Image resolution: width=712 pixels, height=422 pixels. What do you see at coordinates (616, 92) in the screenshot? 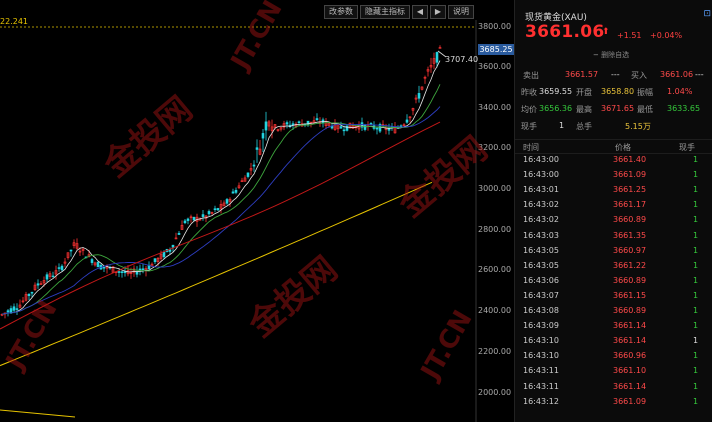
I see `stats-row: 昨收 3659.55 开盘 3658.80 振幅 1.04%` at bounding box center [616, 92].